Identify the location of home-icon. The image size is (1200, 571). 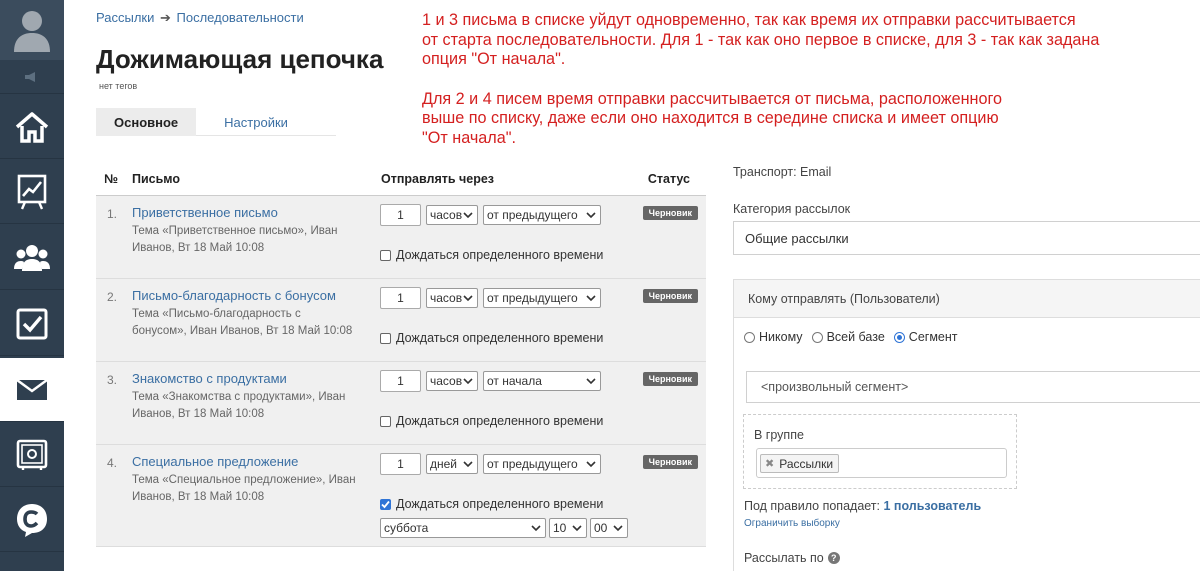
(32, 127).